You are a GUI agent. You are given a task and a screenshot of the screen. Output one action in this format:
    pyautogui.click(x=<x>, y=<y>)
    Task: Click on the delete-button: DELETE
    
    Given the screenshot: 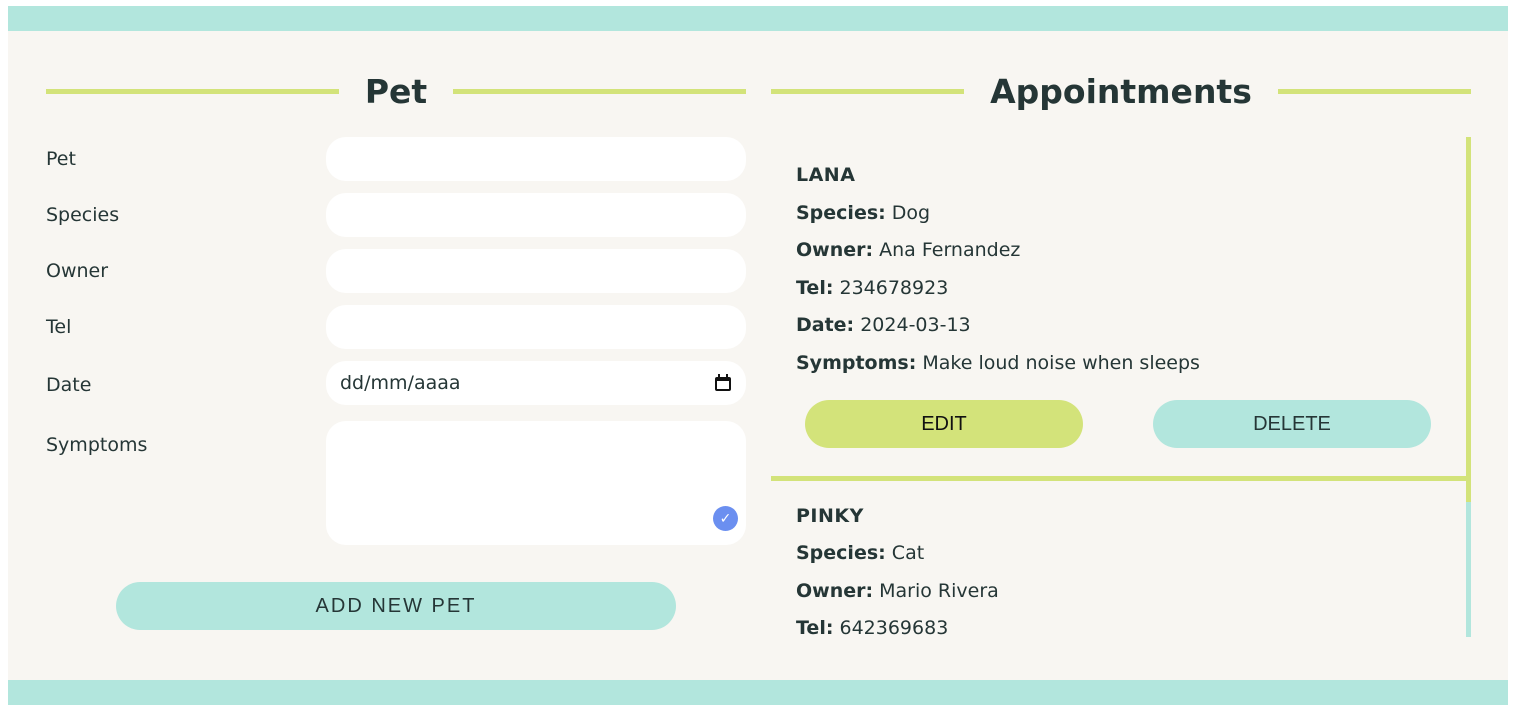 What is the action you would take?
    pyautogui.click(x=1292, y=424)
    